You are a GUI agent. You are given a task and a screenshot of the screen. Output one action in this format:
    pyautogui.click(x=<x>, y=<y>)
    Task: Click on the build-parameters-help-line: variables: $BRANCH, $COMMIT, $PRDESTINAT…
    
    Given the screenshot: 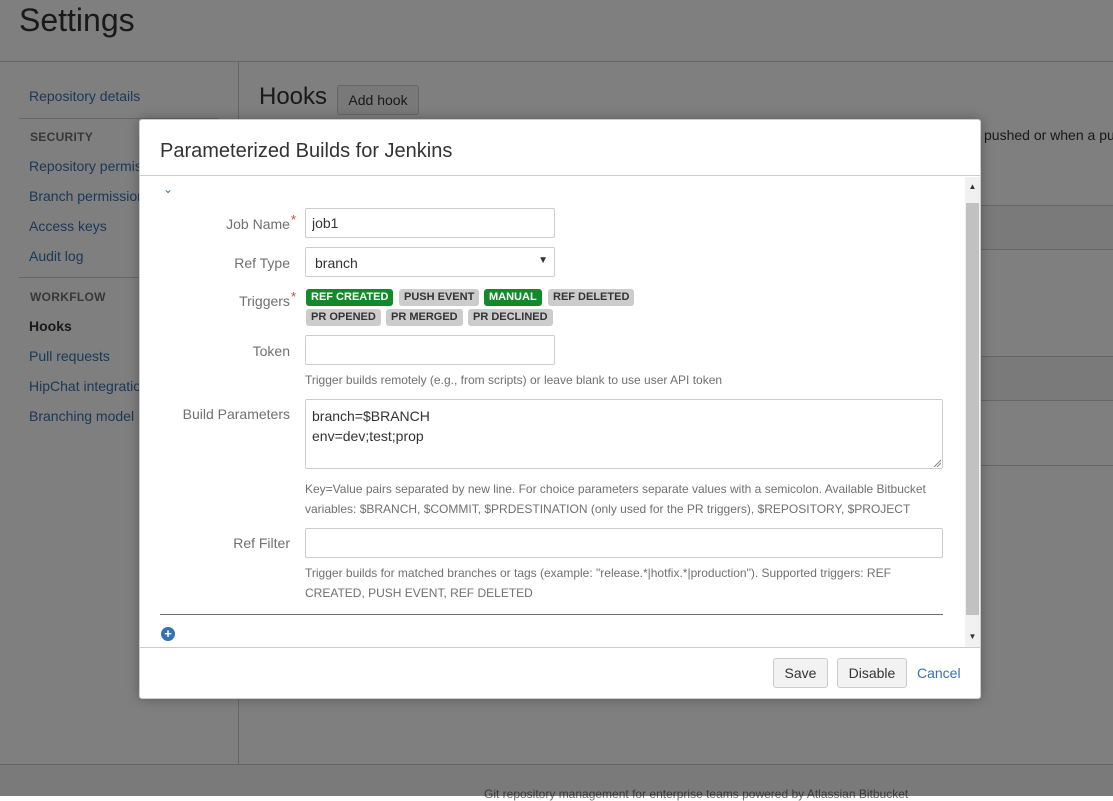 What is the action you would take?
    pyautogui.click(x=608, y=509)
    